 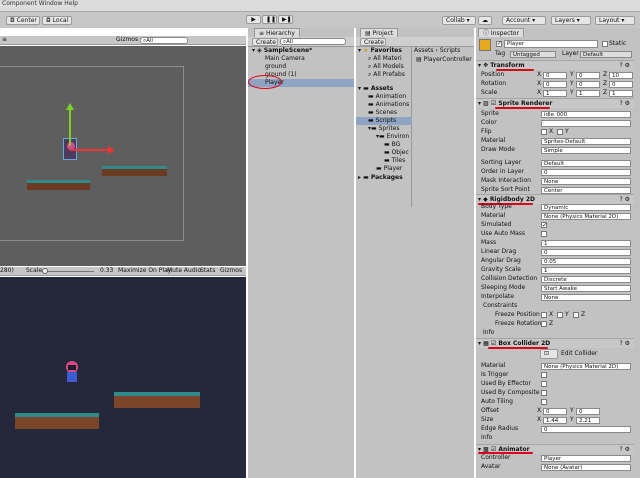 What do you see at coordinates (392, 145) in the screenshot?
I see `sprites-item: ▬ BG` at bounding box center [392, 145].